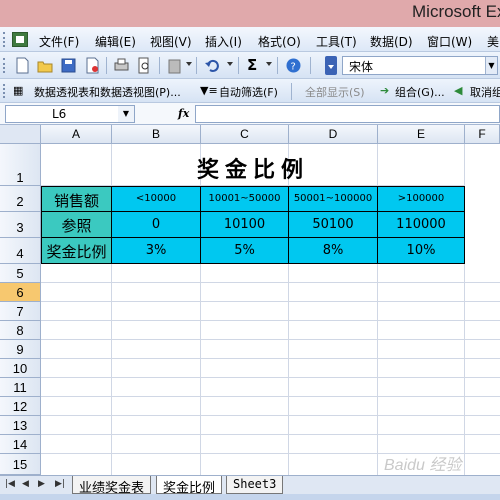  Describe the element at coordinates (248, 92) in the screenshot. I see `autofilter-button: 自动筛选(F)` at that location.